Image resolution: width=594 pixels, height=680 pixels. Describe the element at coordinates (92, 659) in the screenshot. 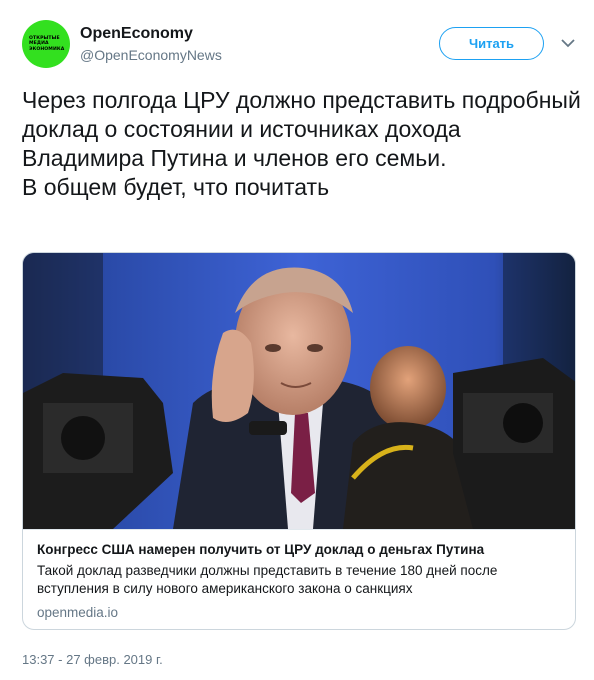

I see `tweet-timestamp: 13:37 - 27 февр. 2019 г.` at that location.